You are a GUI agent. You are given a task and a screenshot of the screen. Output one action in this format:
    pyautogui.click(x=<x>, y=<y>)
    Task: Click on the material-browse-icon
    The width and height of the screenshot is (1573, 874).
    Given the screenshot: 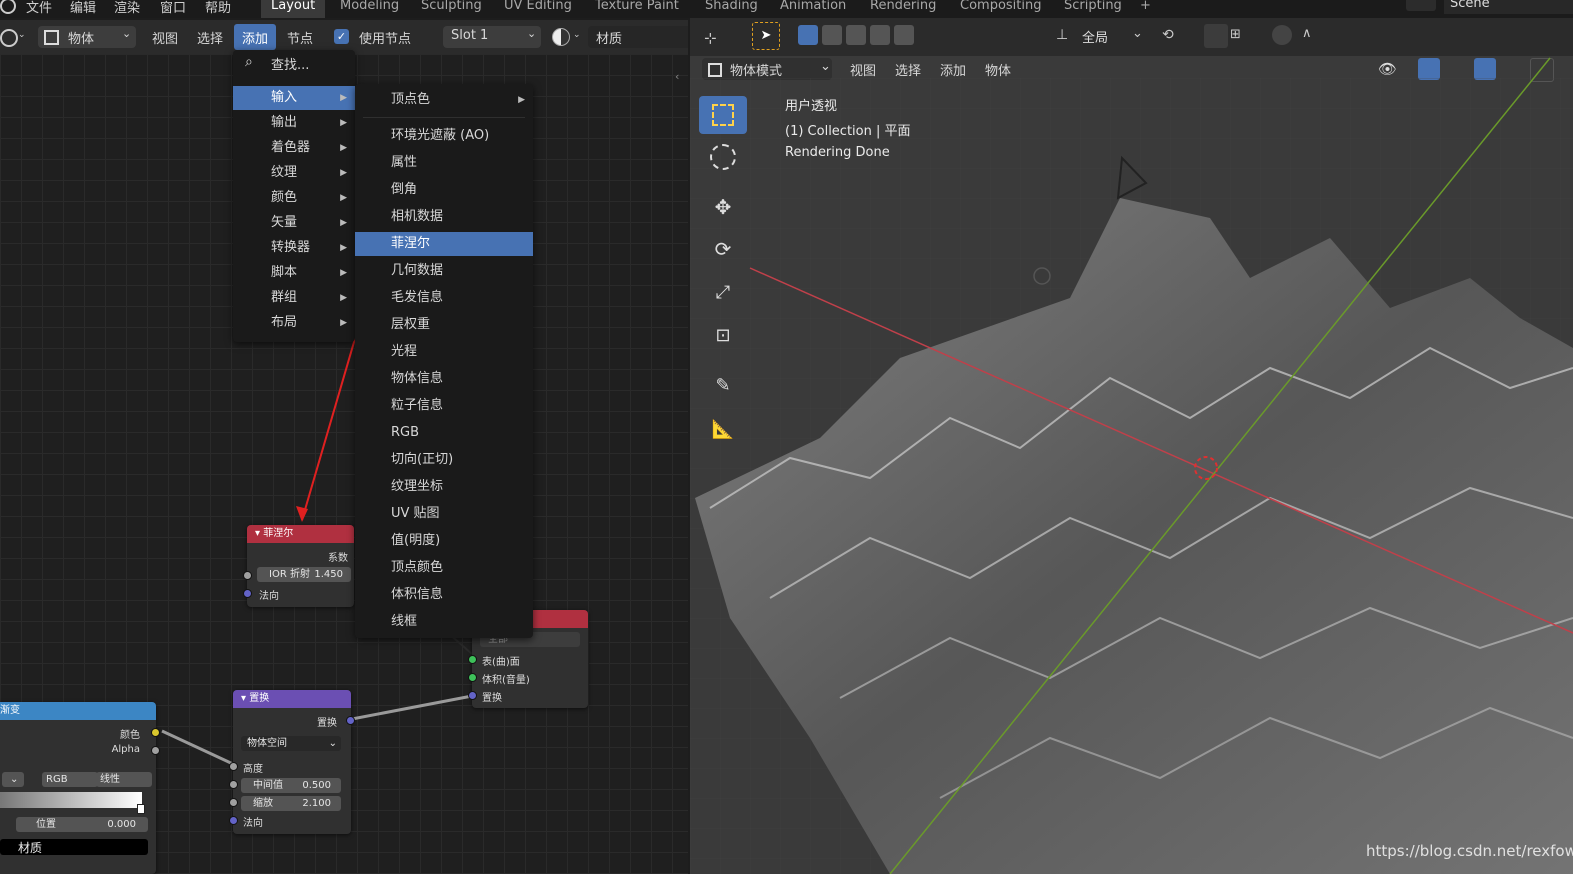 What is the action you would take?
    pyautogui.click(x=561, y=37)
    